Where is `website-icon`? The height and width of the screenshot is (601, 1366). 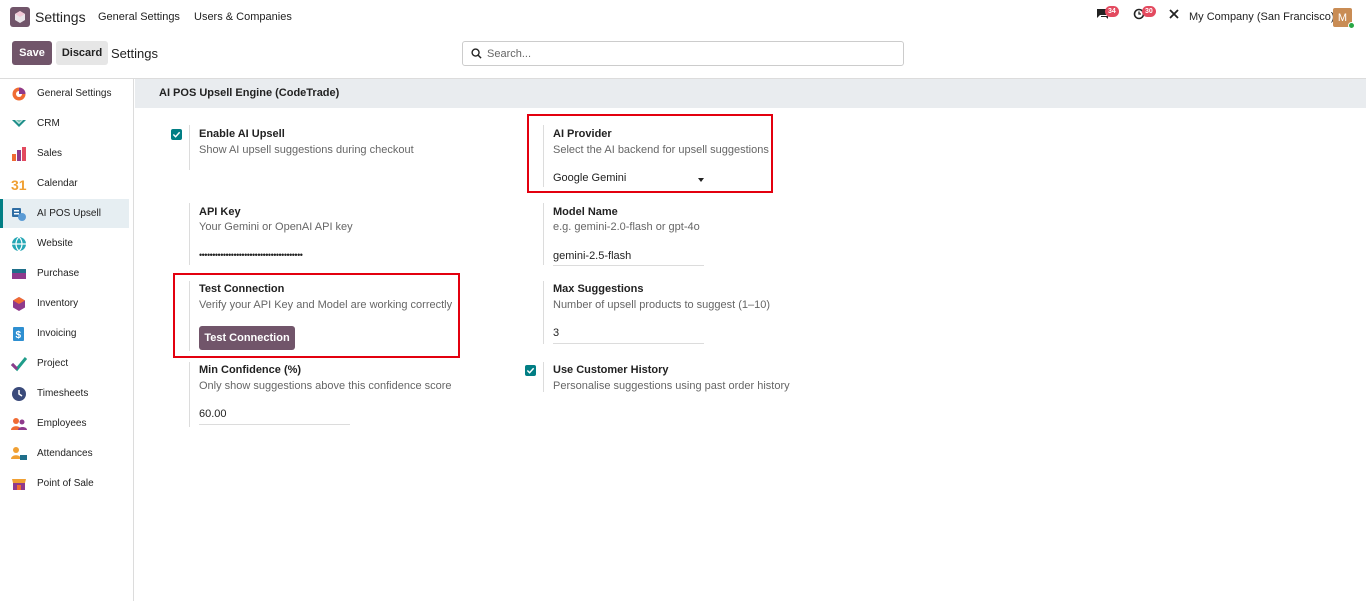 website-icon is located at coordinates (19, 244).